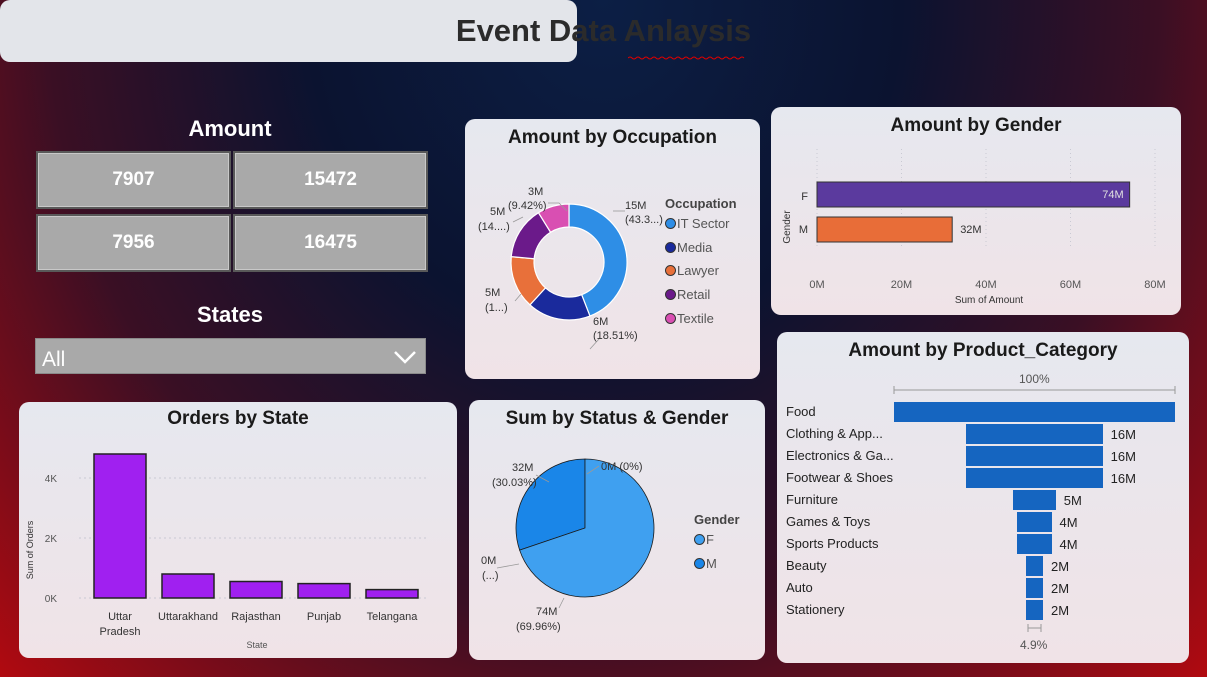  What do you see at coordinates (806, 565) in the screenshot?
I see `product-category-label: Beauty` at bounding box center [806, 565].